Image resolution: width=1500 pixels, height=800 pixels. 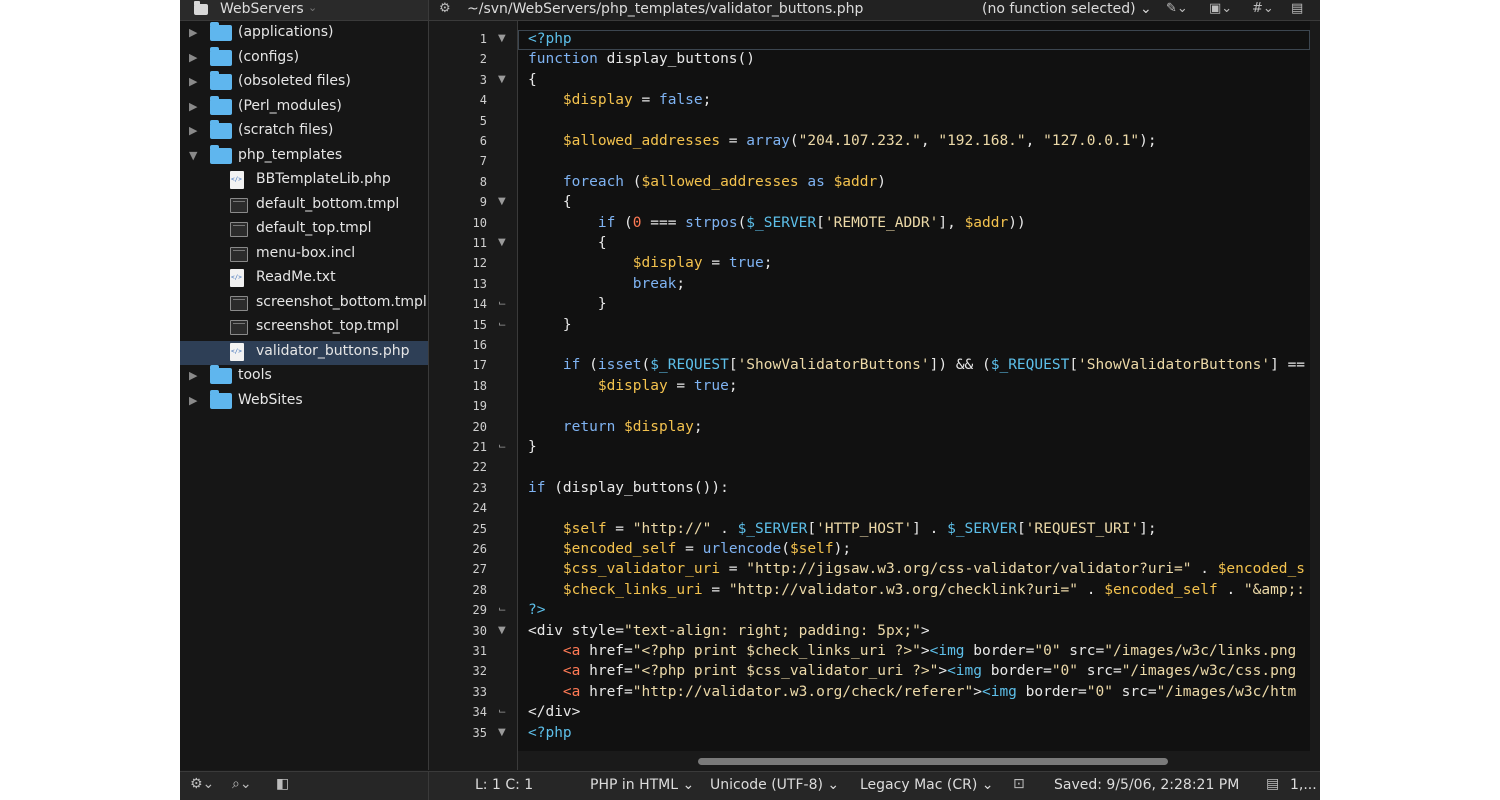 I want to click on code-line: </div>, so click(x=554, y=712).